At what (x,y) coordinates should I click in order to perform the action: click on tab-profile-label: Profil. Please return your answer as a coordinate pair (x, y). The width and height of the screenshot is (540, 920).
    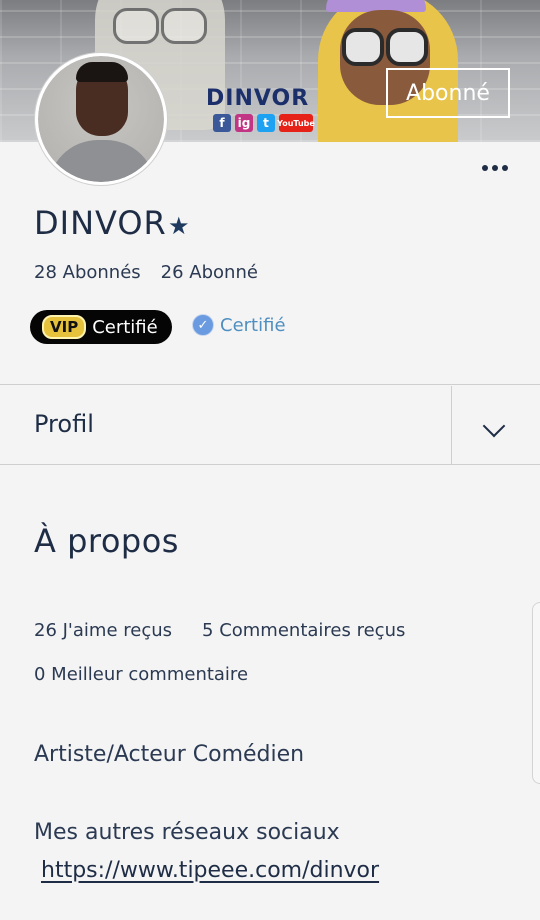
    Looking at the image, I should click on (64, 424).